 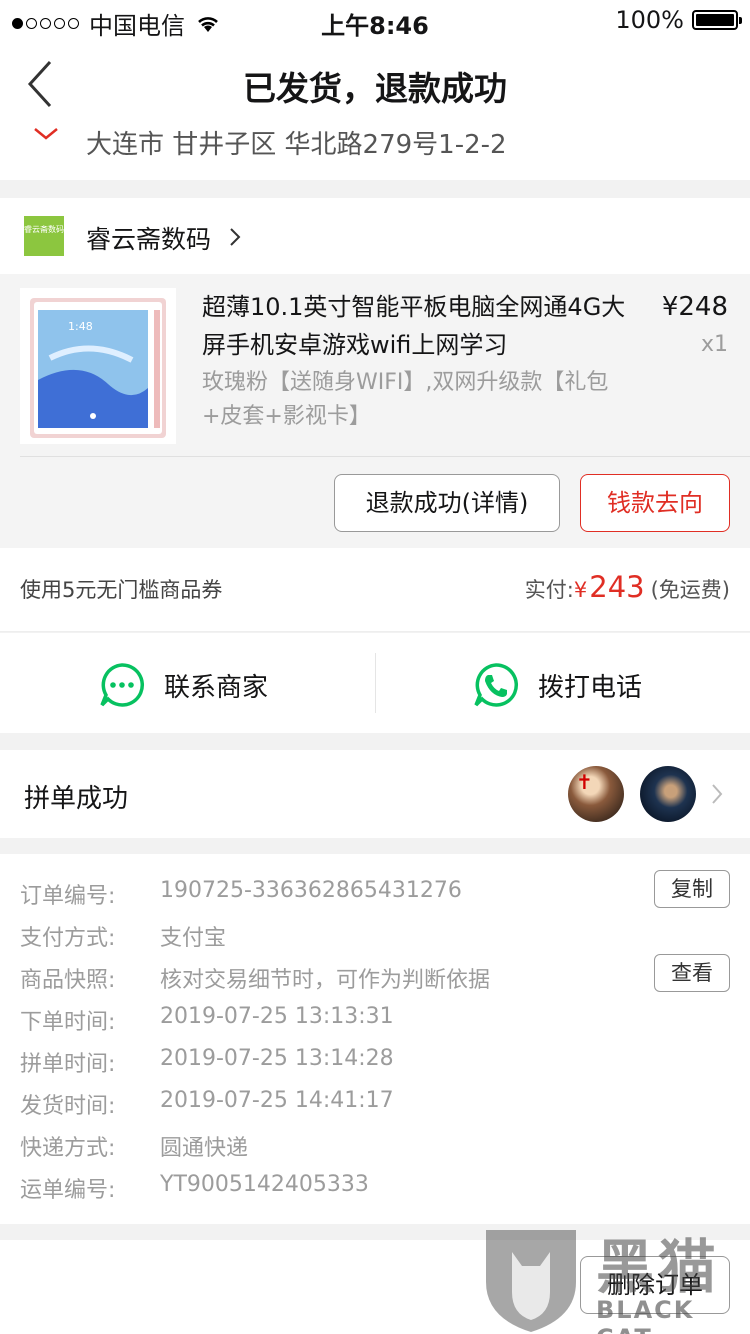 What do you see at coordinates (416, 326) in the screenshot?
I see `product-title: 超薄10.1英寸智能平板电脑全网通4G大屏手机安卓游戏wifi上网学习` at bounding box center [416, 326].